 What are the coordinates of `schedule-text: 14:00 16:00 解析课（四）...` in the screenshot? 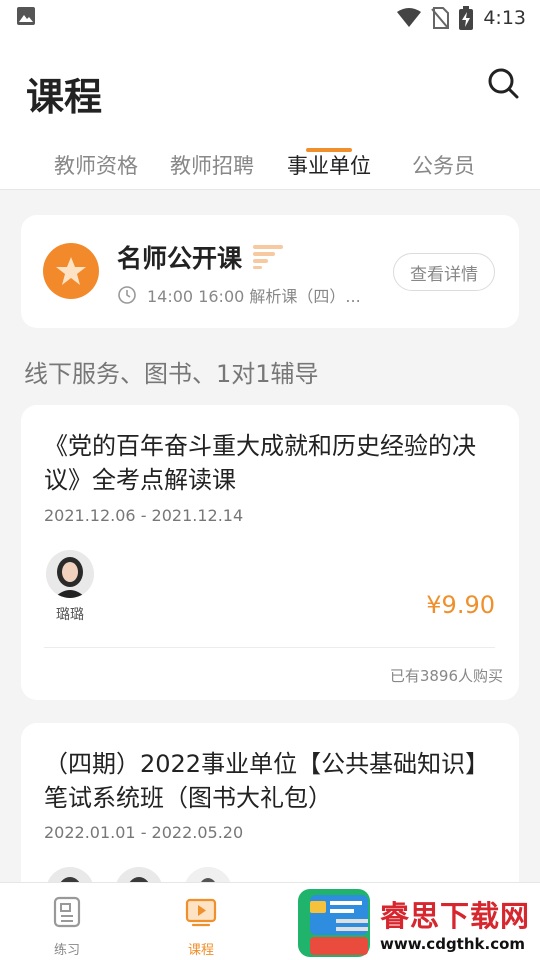 It's located at (254, 296).